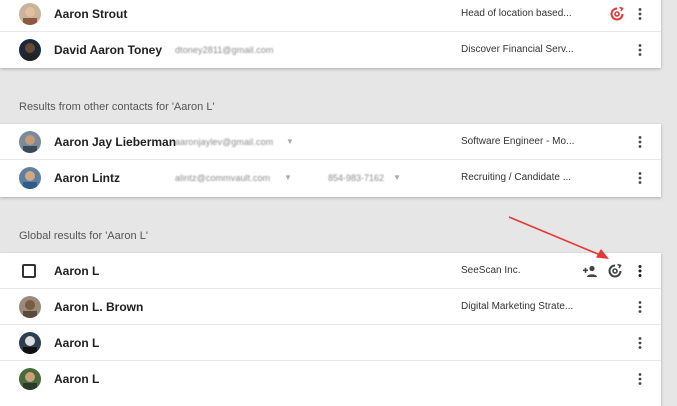 This screenshot has height=406, width=677. I want to click on contact-name: Aaron Strout, so click(90, 16).